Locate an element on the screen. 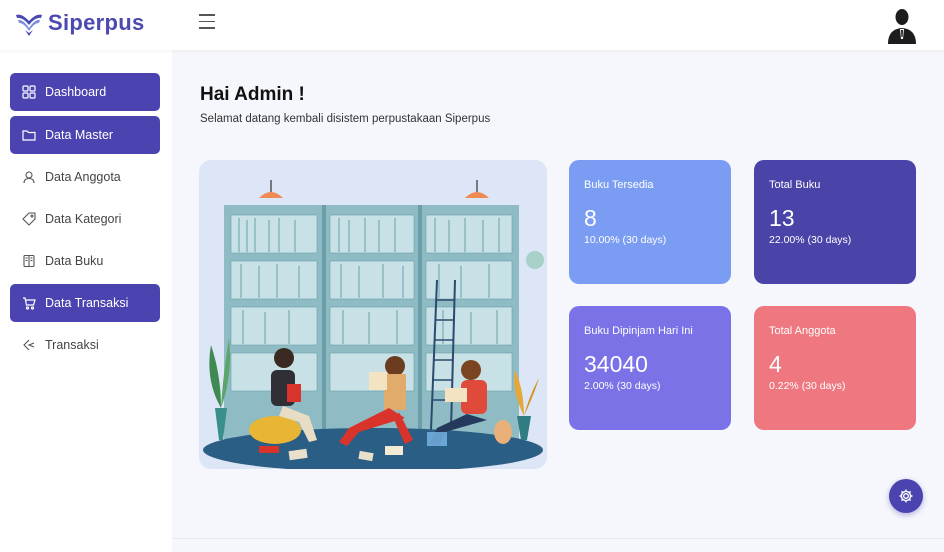 Image resolution: width=944 pixels, height=552 pixels. top-bar: Siperpus is located at coordinates (472, 25).